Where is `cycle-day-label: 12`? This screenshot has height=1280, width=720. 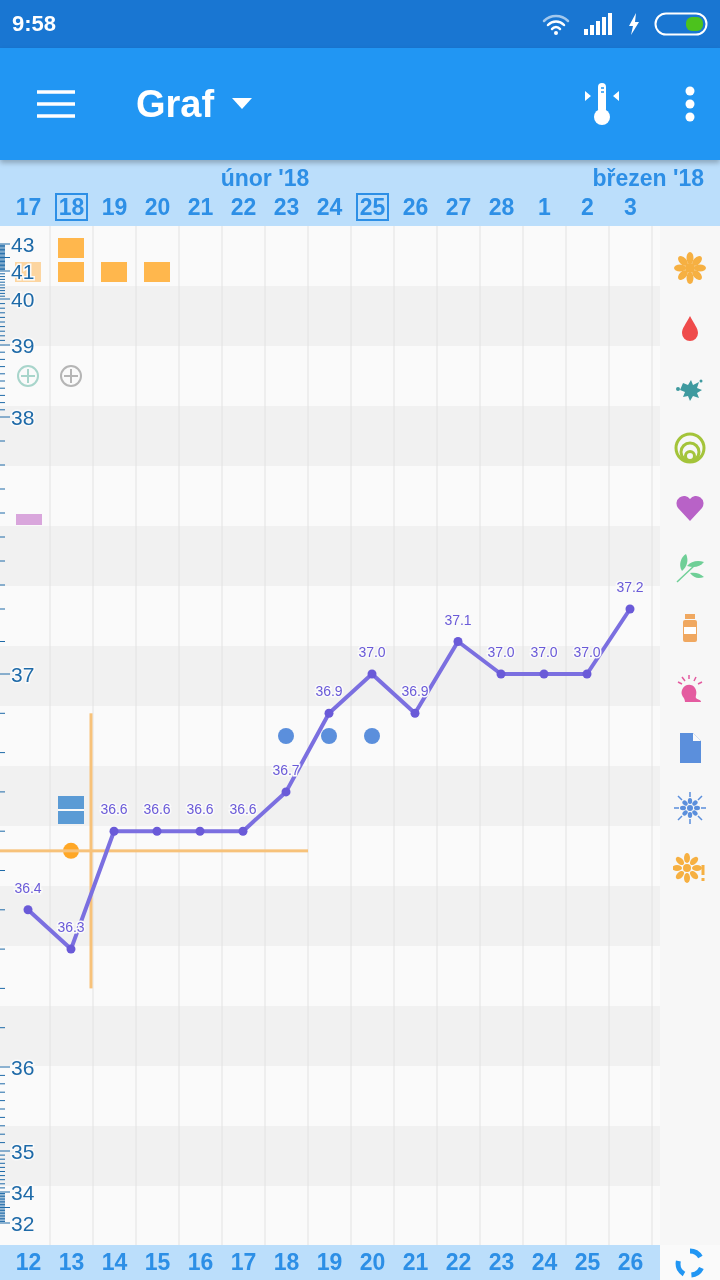 cycle-day-label: 12 is located at coordinates (28, 1262).